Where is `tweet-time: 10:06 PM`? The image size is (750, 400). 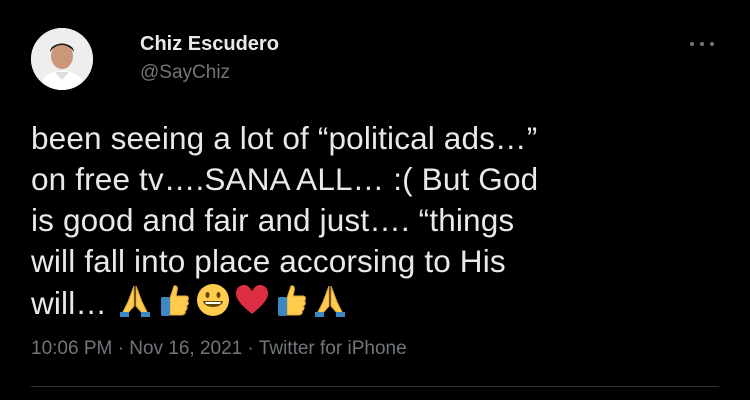 tweet-time: 10:06 PM is located at coordinates (71, 348).